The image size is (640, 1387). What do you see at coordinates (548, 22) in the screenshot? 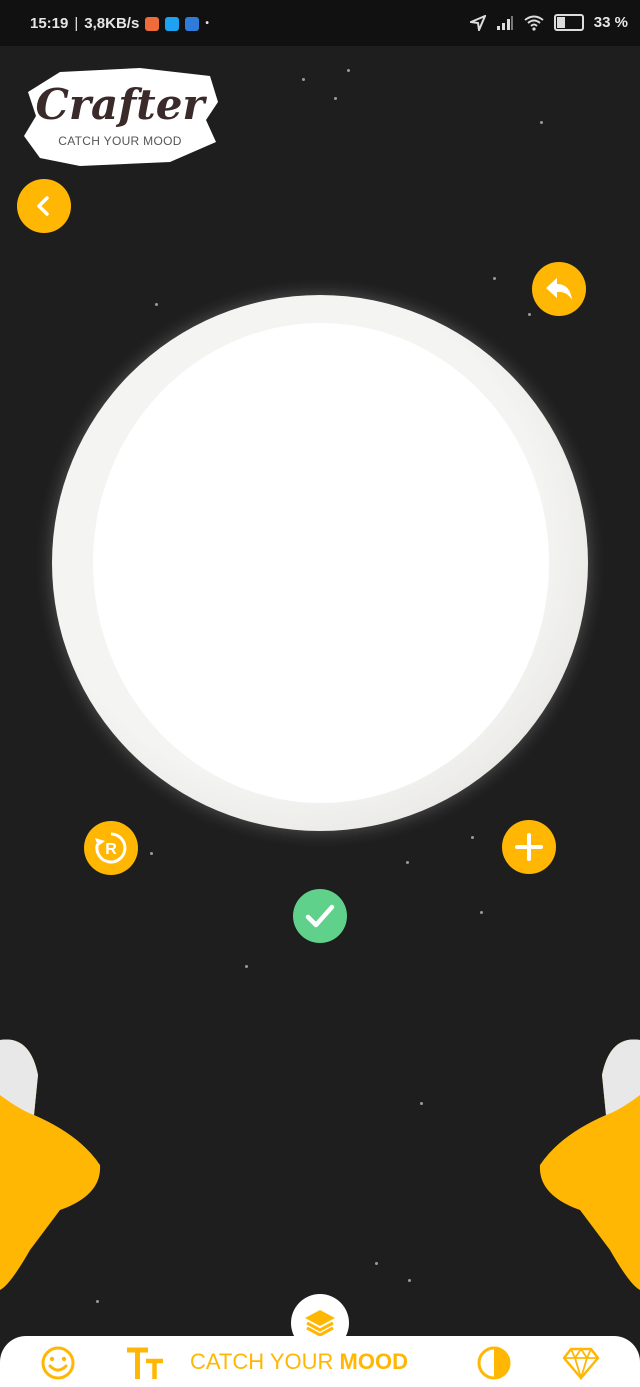
I see `status-right: 33 %` at bounding box center [548, 22].